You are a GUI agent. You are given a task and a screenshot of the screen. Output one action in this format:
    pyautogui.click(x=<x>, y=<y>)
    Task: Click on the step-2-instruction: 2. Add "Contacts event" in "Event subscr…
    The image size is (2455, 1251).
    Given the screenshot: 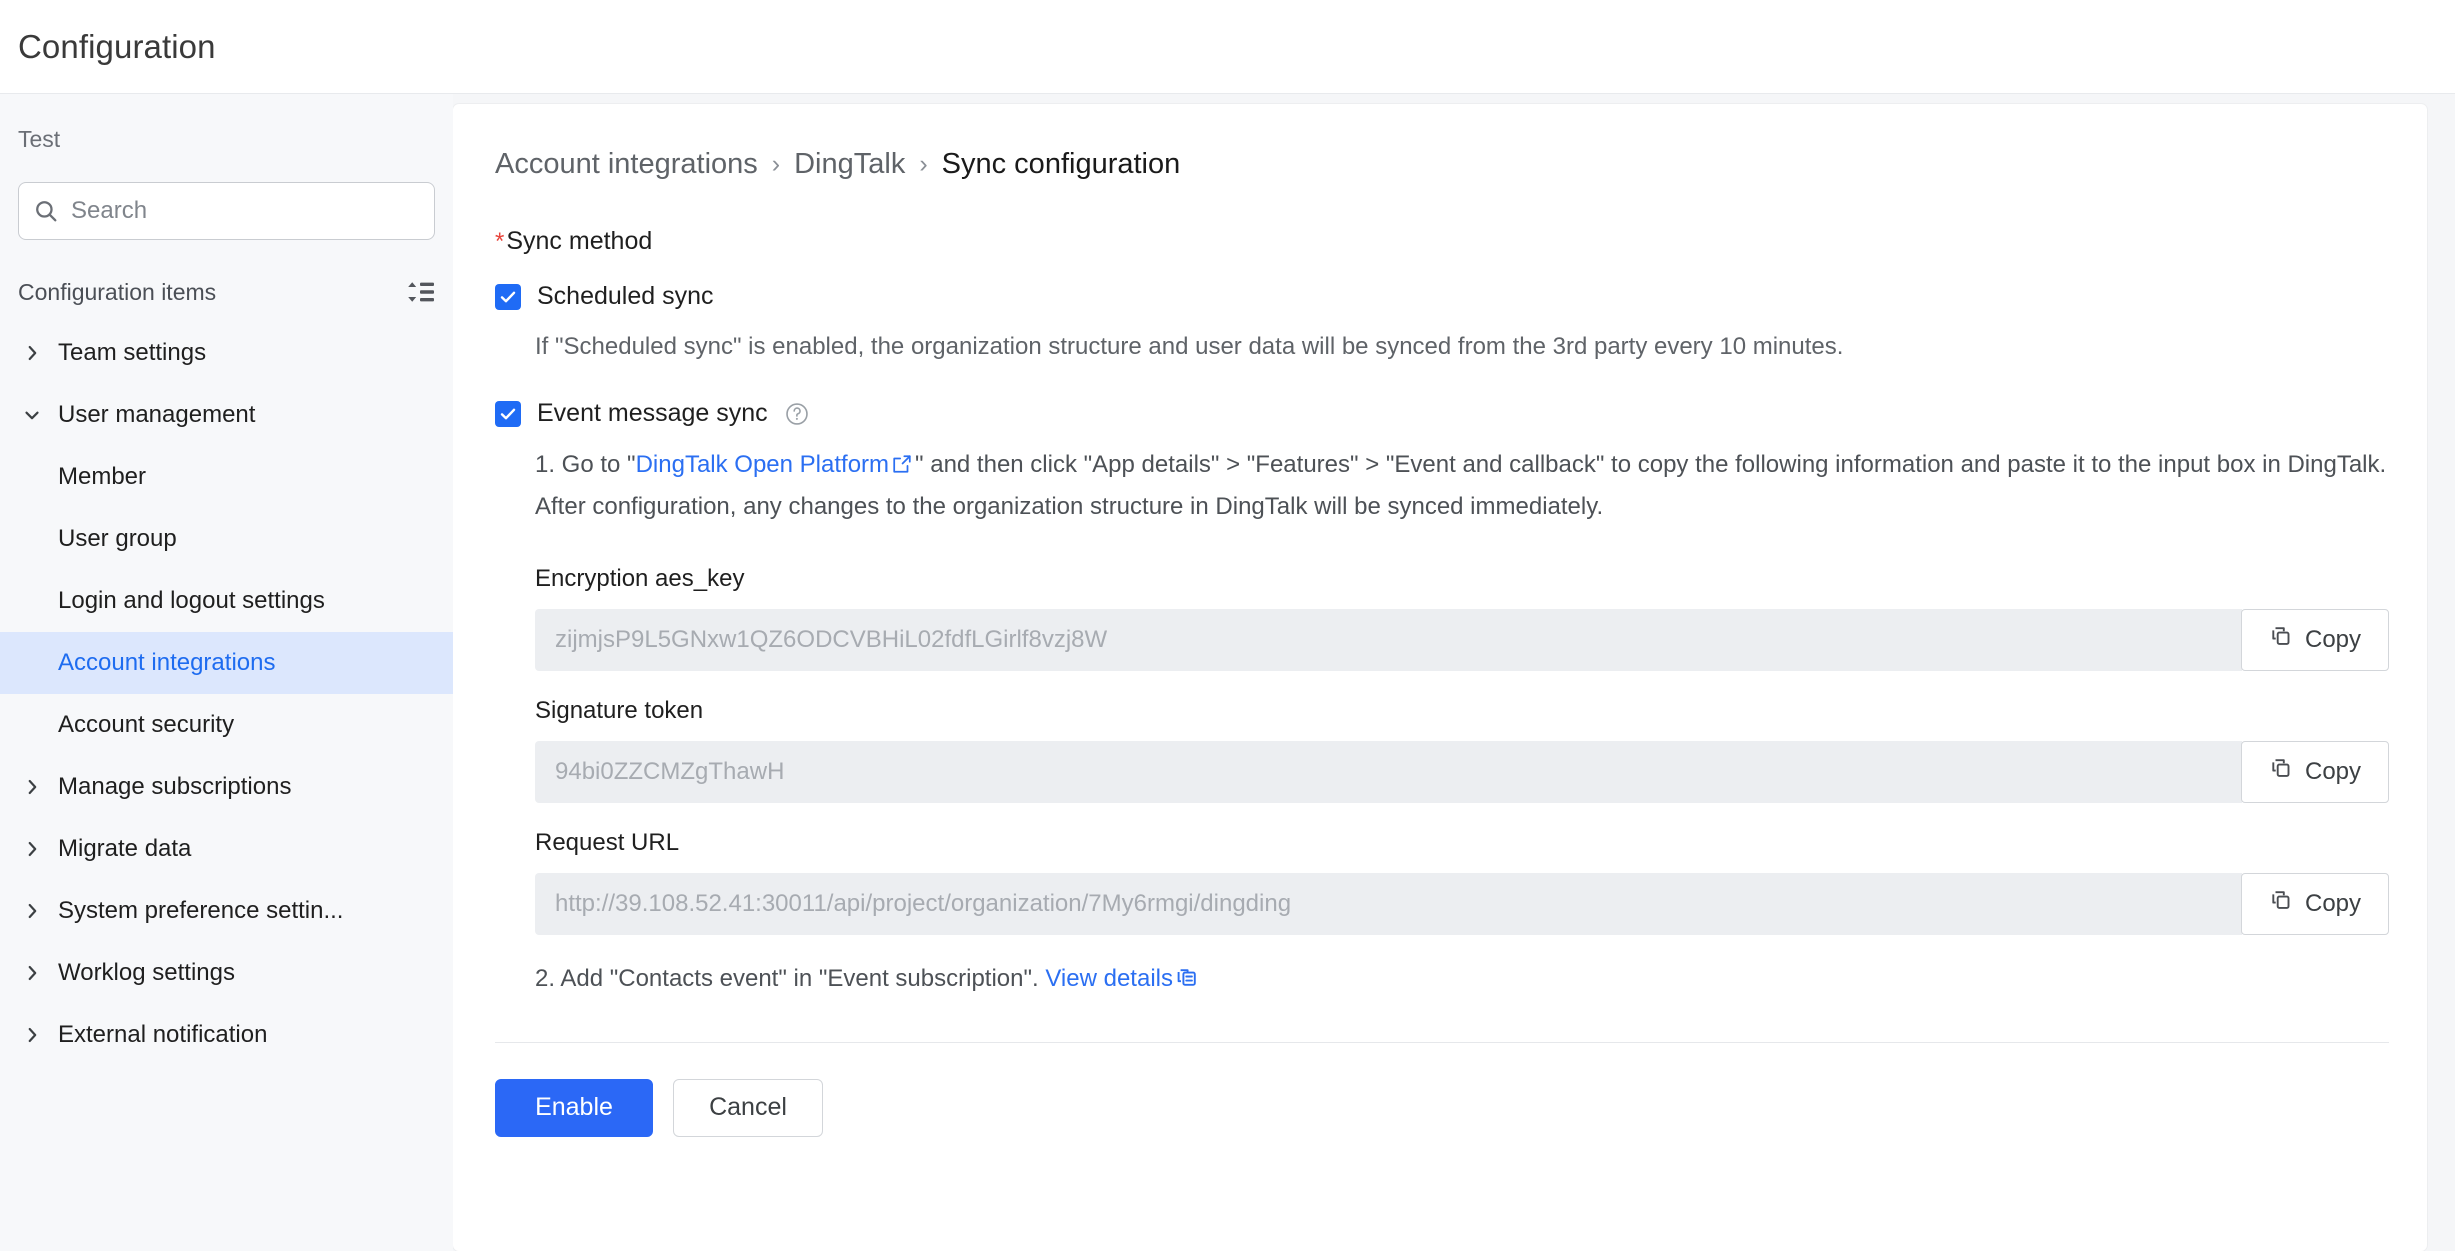 What is the action you would take?
    pyautogui.click(x=1462, y=980)
    